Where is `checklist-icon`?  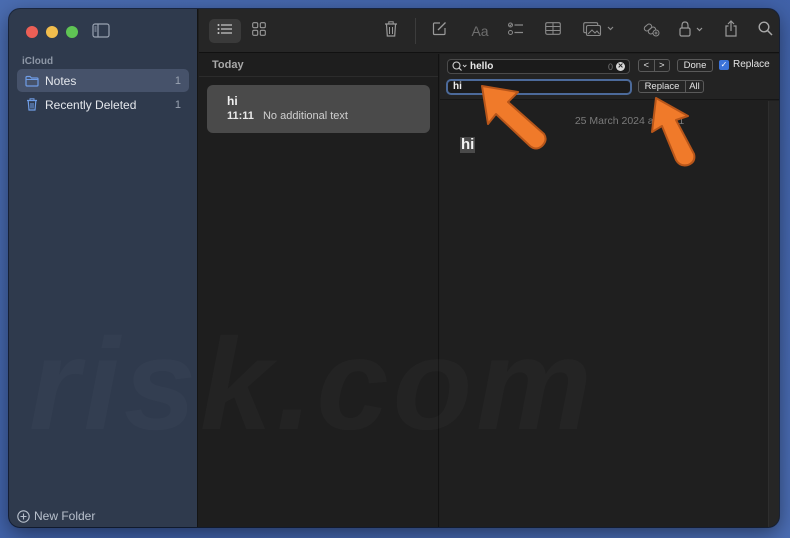
checklist-icon is located at coordinates (516, 31).